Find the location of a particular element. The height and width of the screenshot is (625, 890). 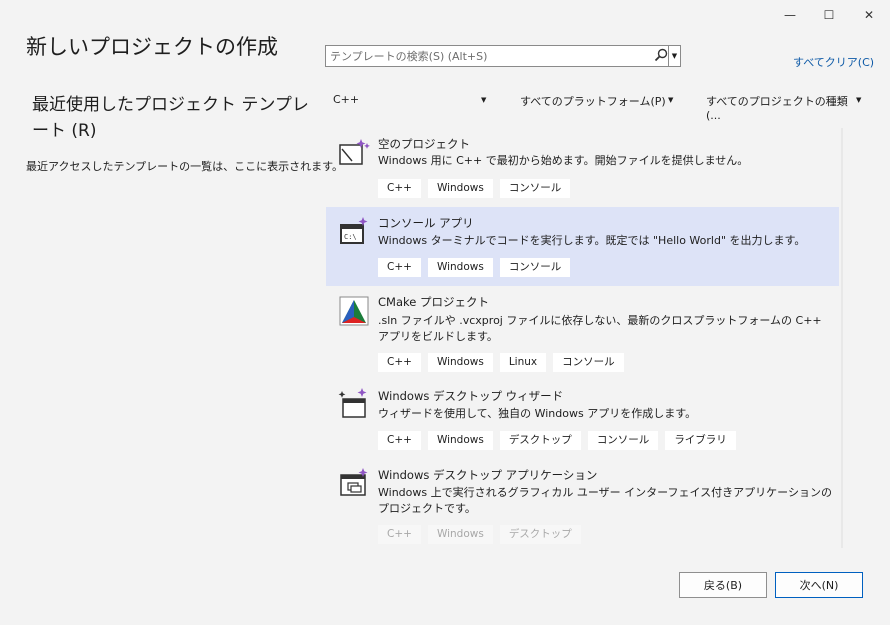

console-app-icon: C:\ is located at coordinates (354, 232).